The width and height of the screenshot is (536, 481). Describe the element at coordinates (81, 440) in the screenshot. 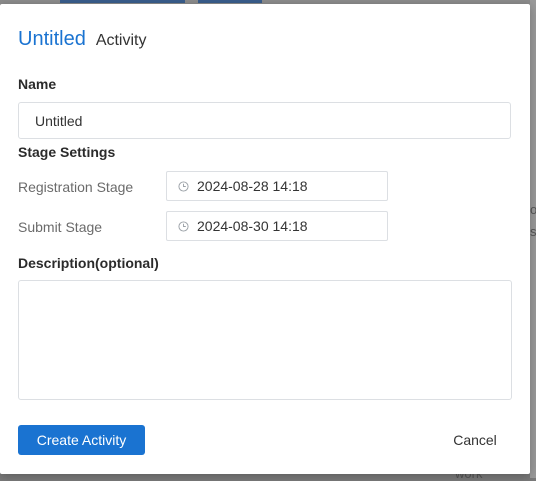

I see `create-activity-button: Create Activity` at that location.